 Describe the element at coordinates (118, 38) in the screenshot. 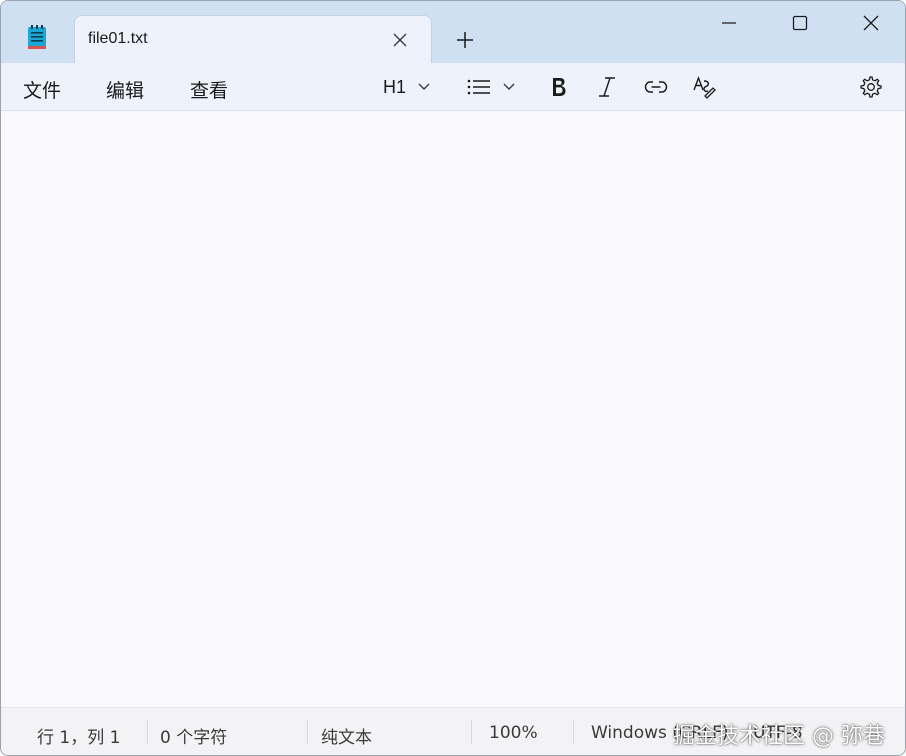

I see `tab-title: file01.txt` at that location.